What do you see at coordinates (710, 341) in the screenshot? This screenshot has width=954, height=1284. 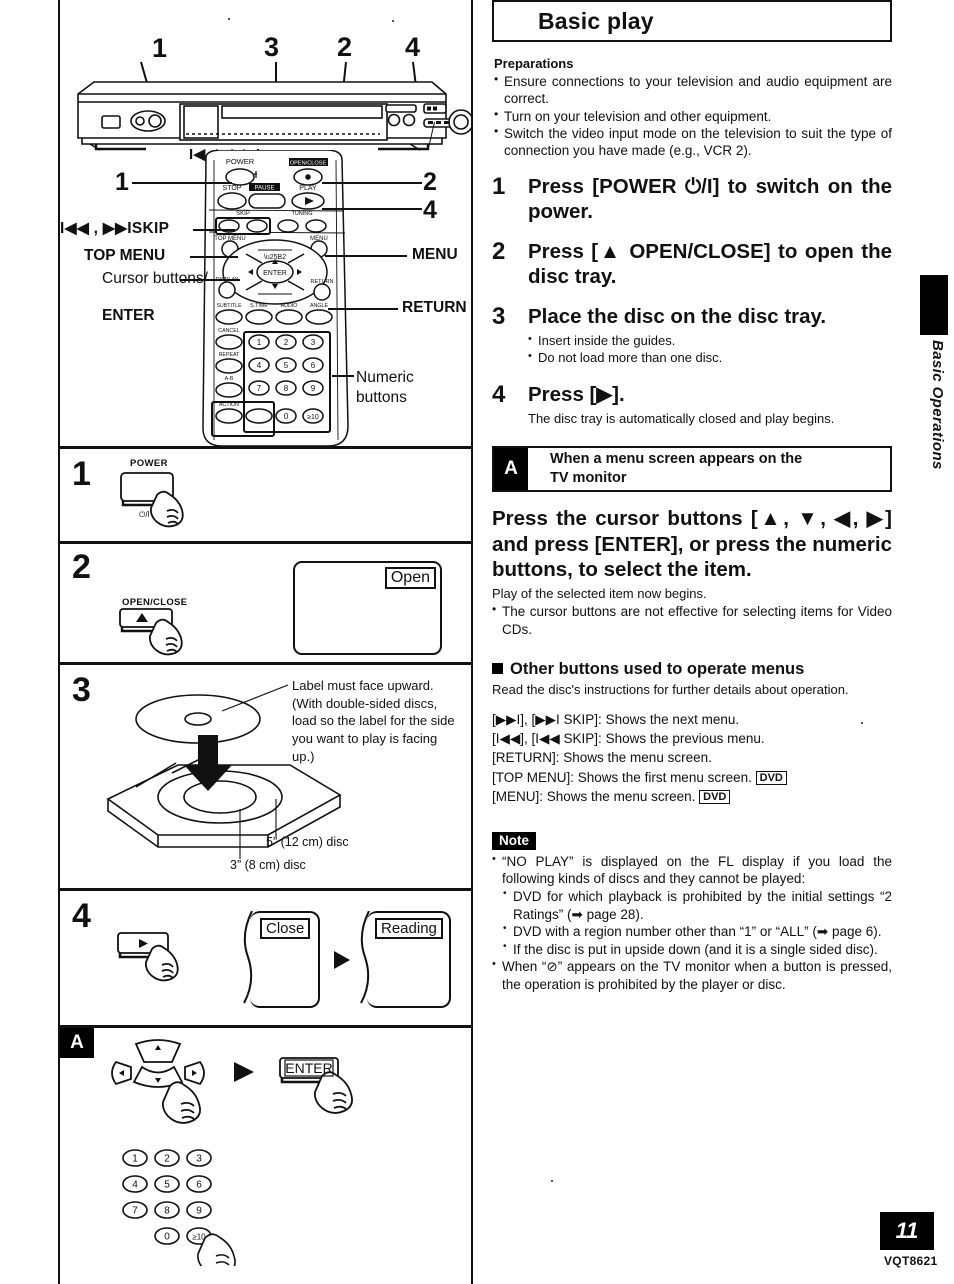 I see `step-3-sub-1: Insert inside the guides.` at bounding box center [710, 341].